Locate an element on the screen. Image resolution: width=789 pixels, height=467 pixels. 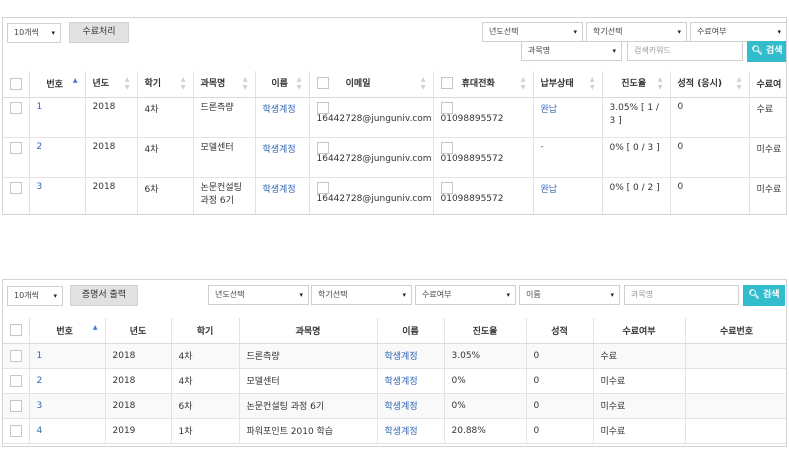
col-email: 이메일 ▲ ▼ is located at coordinates (371, 84).